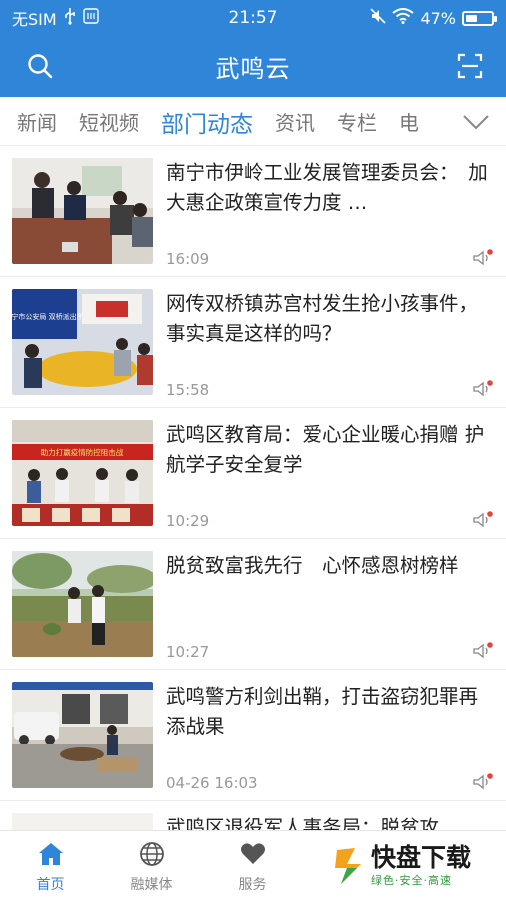 This screenshot has width=506, height=900. I want to click on status-bar: 无SIM 47%, so click(253, 18).